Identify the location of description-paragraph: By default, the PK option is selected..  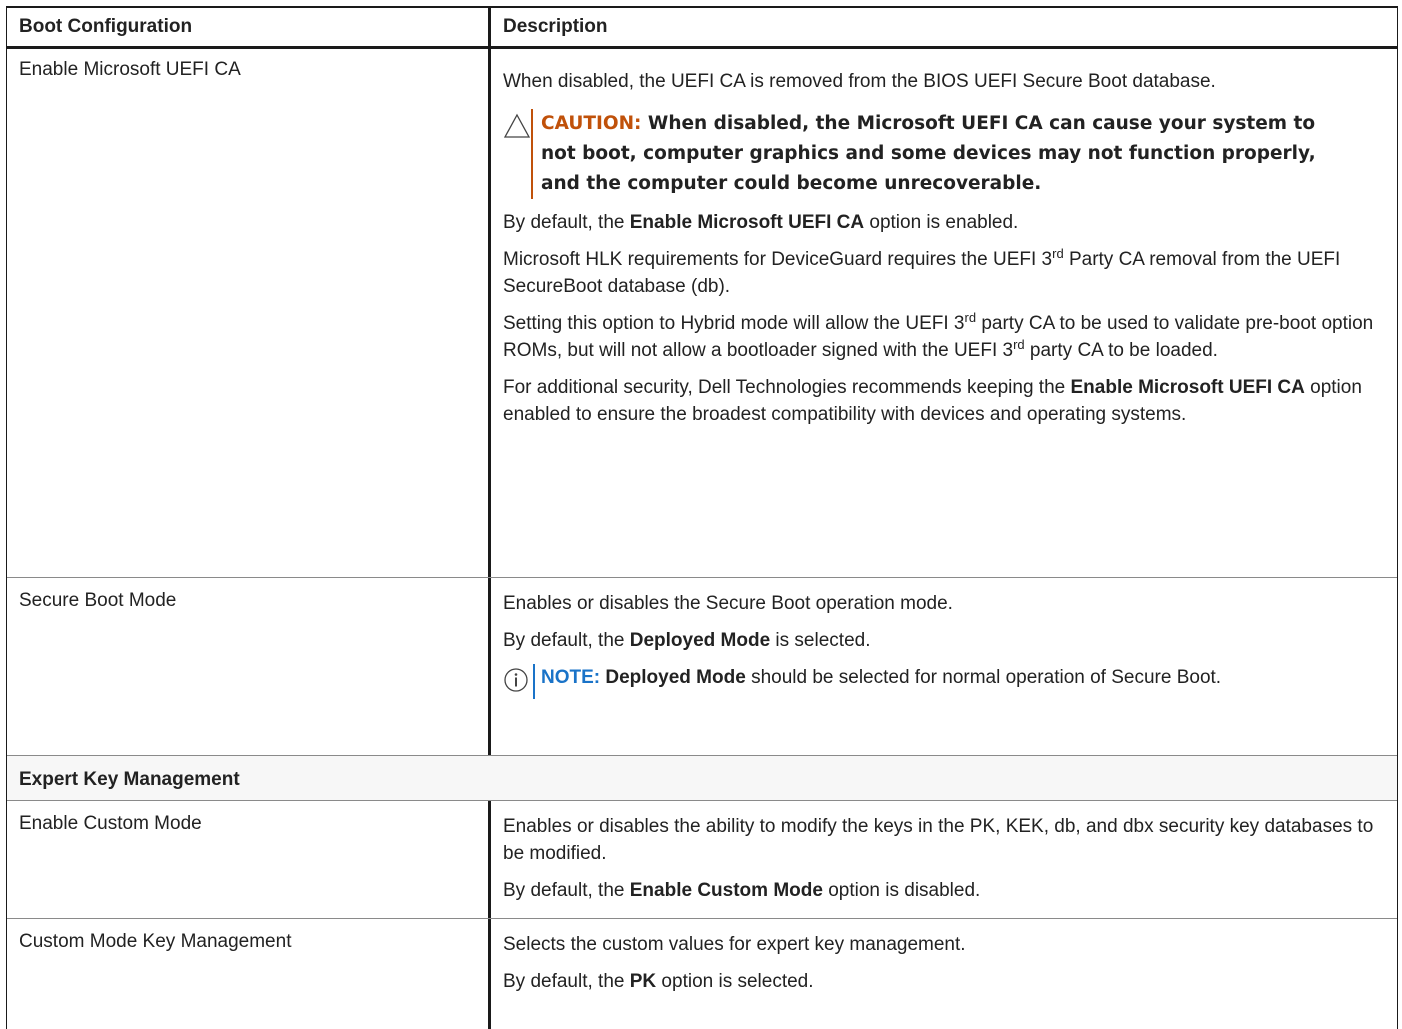
(658, 981).